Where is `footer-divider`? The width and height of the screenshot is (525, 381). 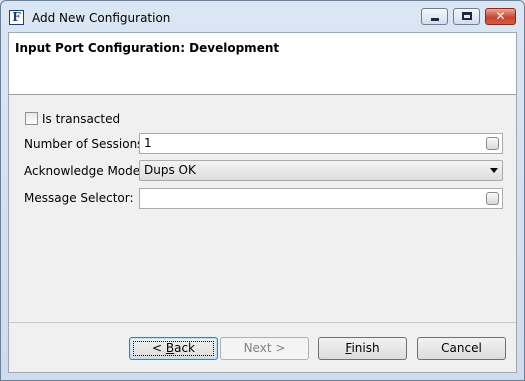
footer-divider is located at coordinates (262, 322).